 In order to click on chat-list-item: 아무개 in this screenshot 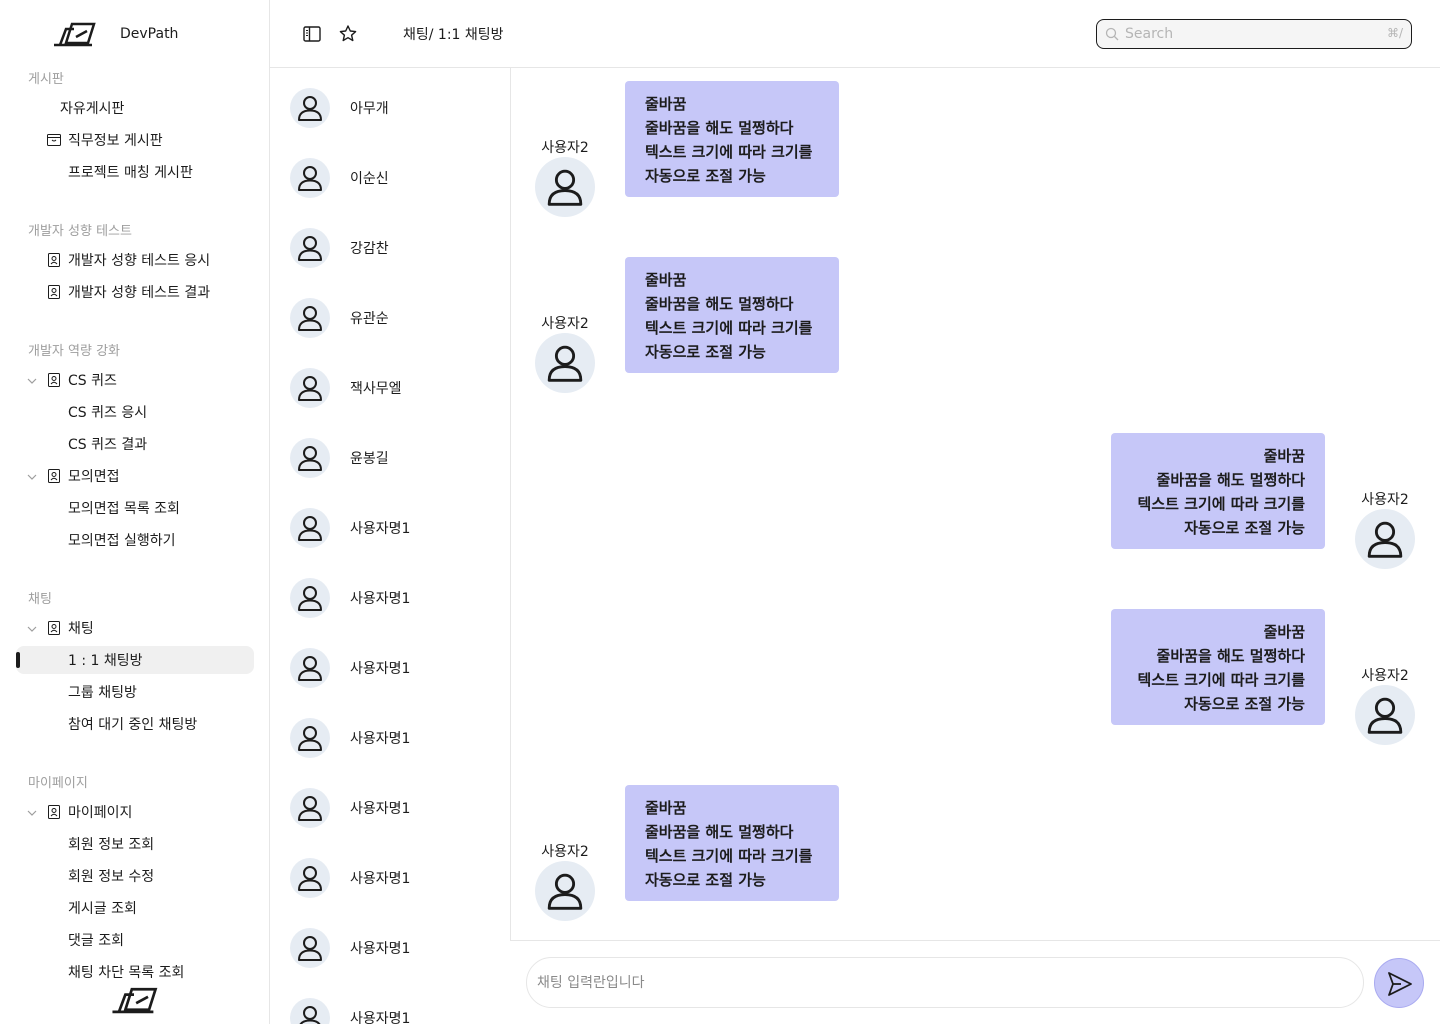, I will do `click(395, 108)`.